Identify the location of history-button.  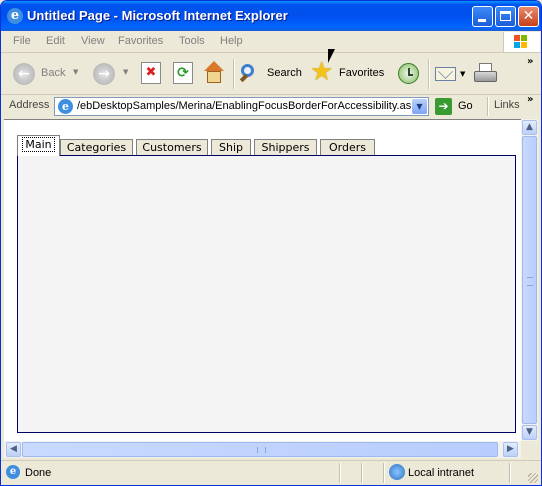
(409, 74).